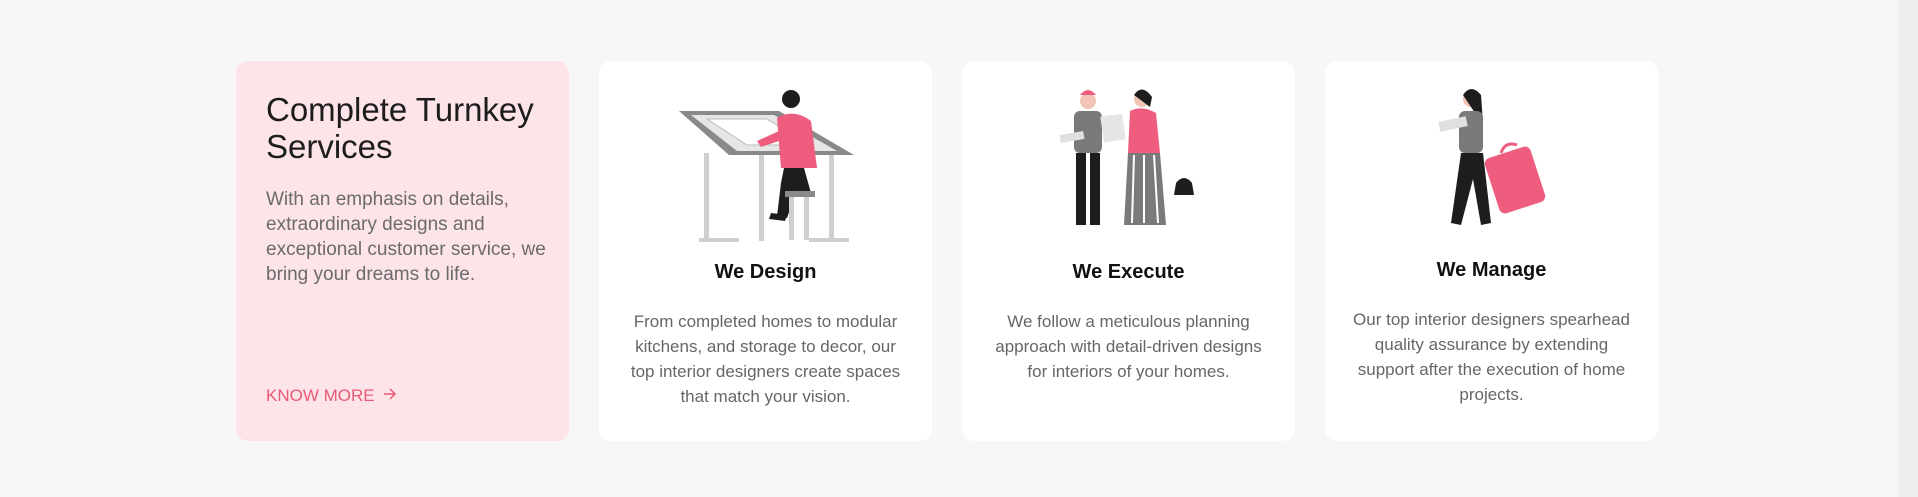  I want to click on service-title-execute: We Execute, so click(1128, 272).